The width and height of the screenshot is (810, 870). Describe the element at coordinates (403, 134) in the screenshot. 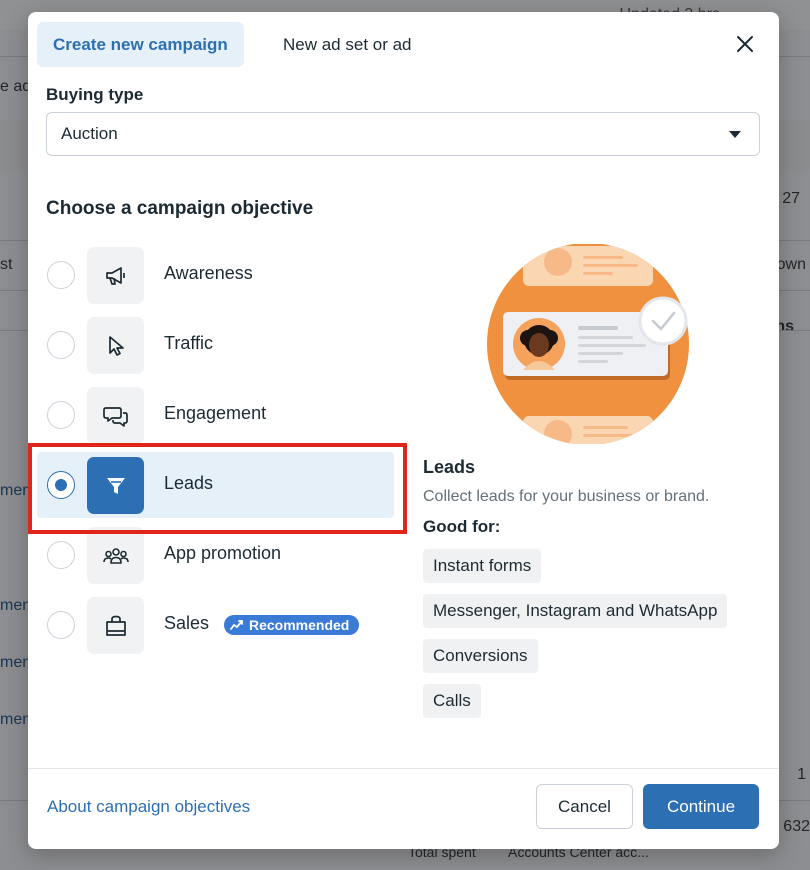

I see `buying-type-select: Auction` at that location.